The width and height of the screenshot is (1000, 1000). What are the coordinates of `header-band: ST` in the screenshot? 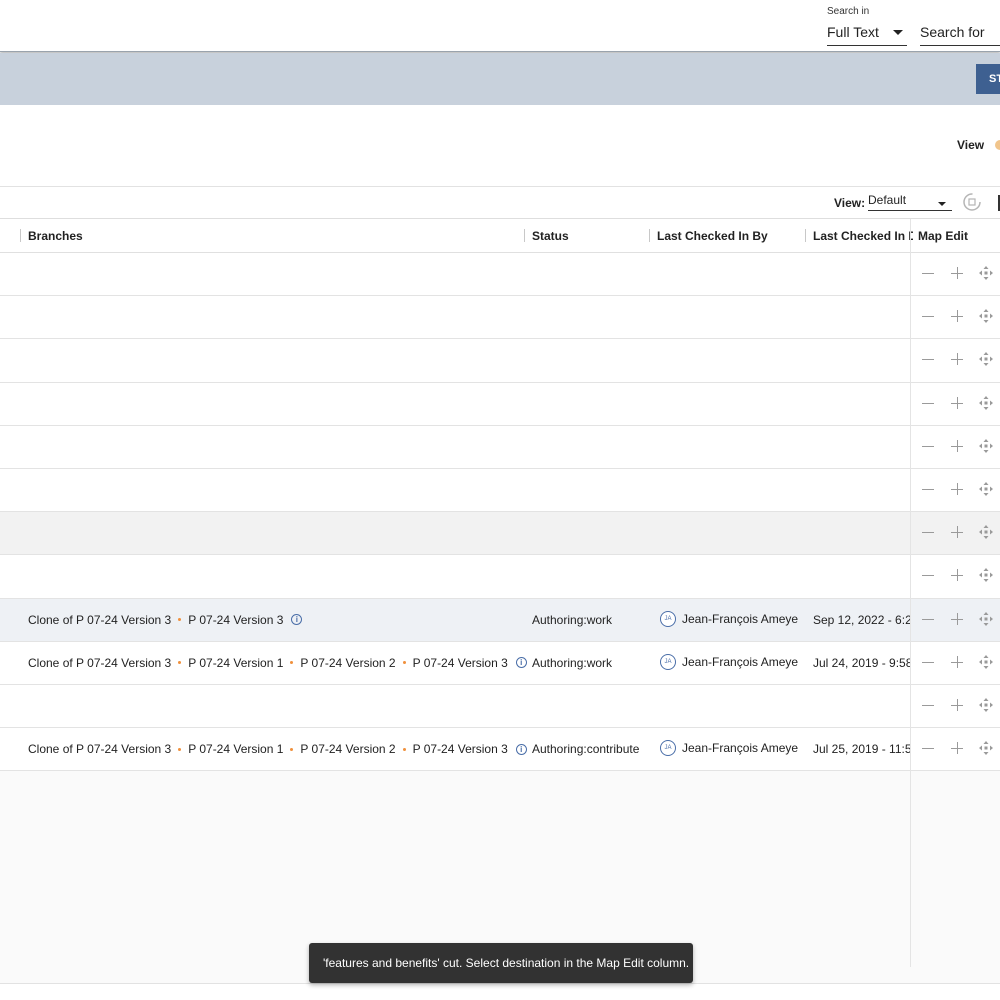 It's located at (500, 79).